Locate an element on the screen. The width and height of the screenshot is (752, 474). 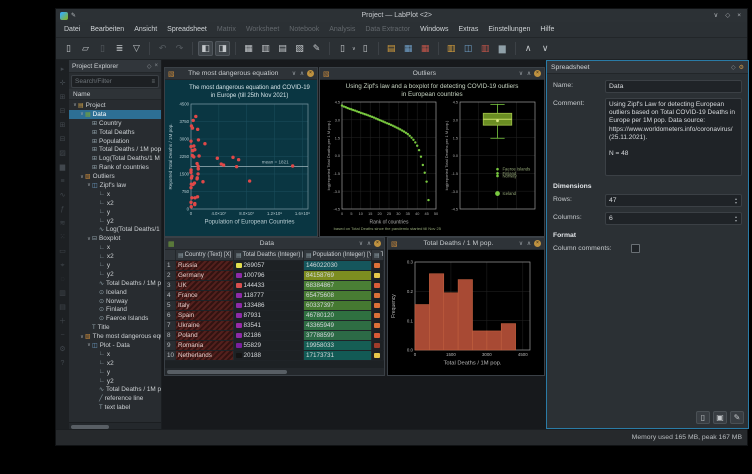
zoom-out-icon: − is located at coordinates (62, 336).